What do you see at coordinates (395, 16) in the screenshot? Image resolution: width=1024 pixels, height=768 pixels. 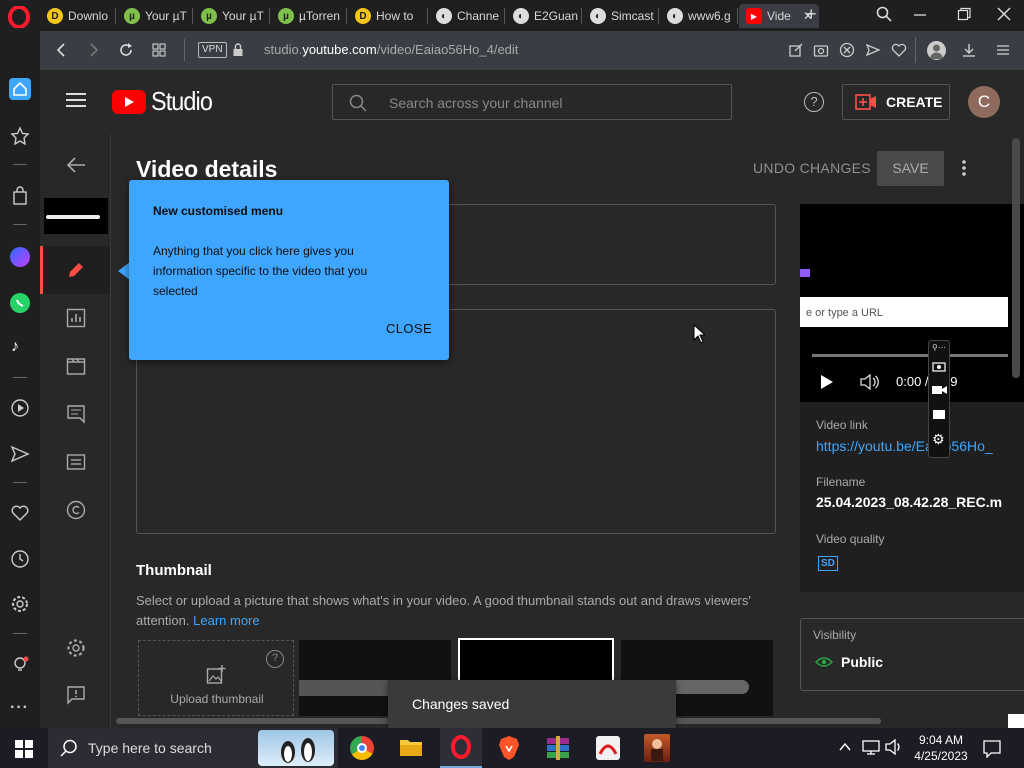 I see `tab-label: How to` at bounding box center [395, 16].